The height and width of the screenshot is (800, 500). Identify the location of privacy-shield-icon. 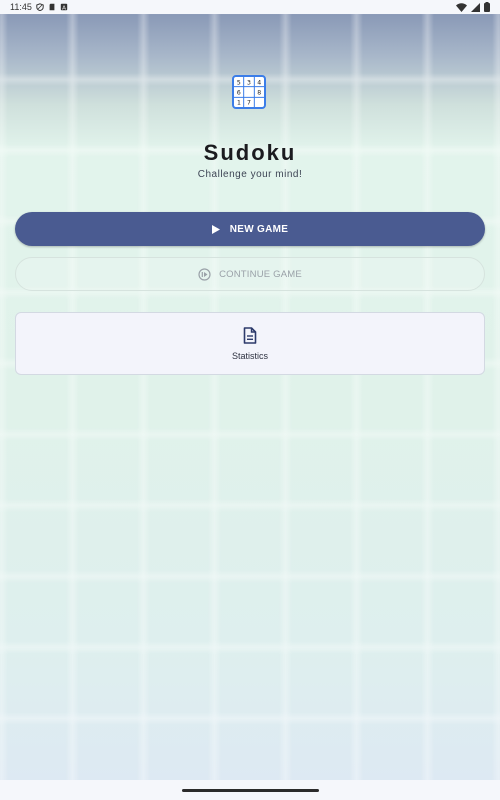
(40, 7).